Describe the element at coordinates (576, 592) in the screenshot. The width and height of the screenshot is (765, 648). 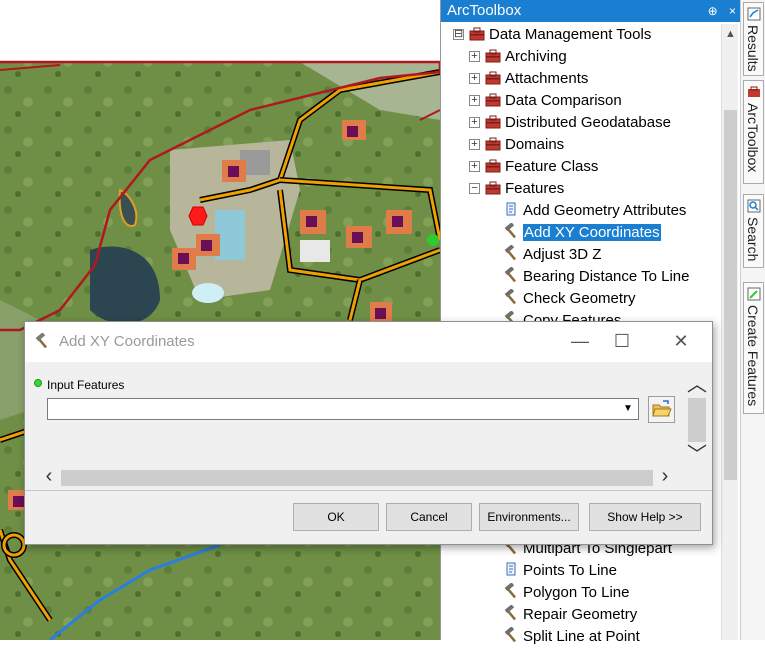
I see `tree-item-label: Polygon To Line` at that location.